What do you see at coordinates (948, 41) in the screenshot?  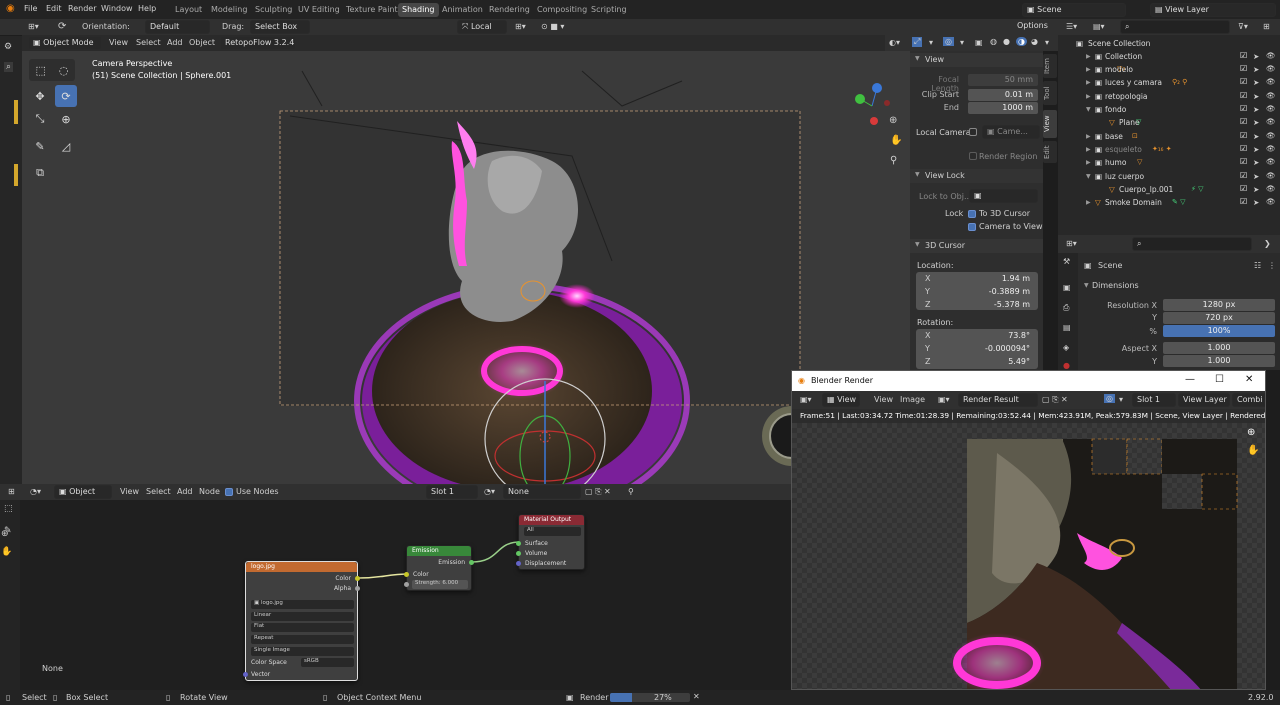 I see `overlay-toggle-icon: ◎` at bounding box center [948, 41].